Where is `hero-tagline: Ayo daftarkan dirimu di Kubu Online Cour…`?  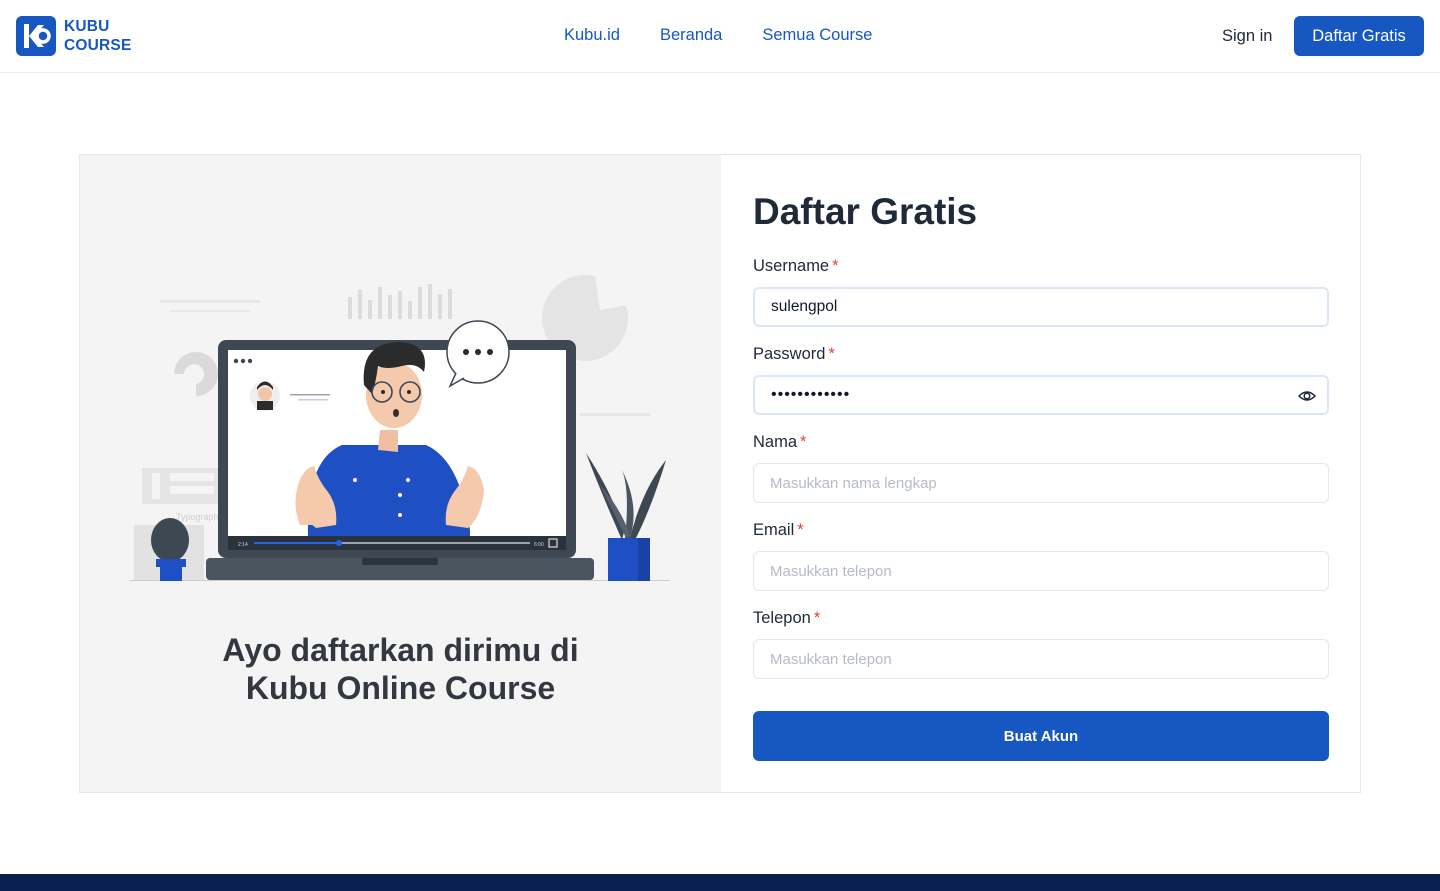
hero-tagline: Ayo daftarkan dirimu di Kubu Online Cour… is located at coordinates (400, 669).